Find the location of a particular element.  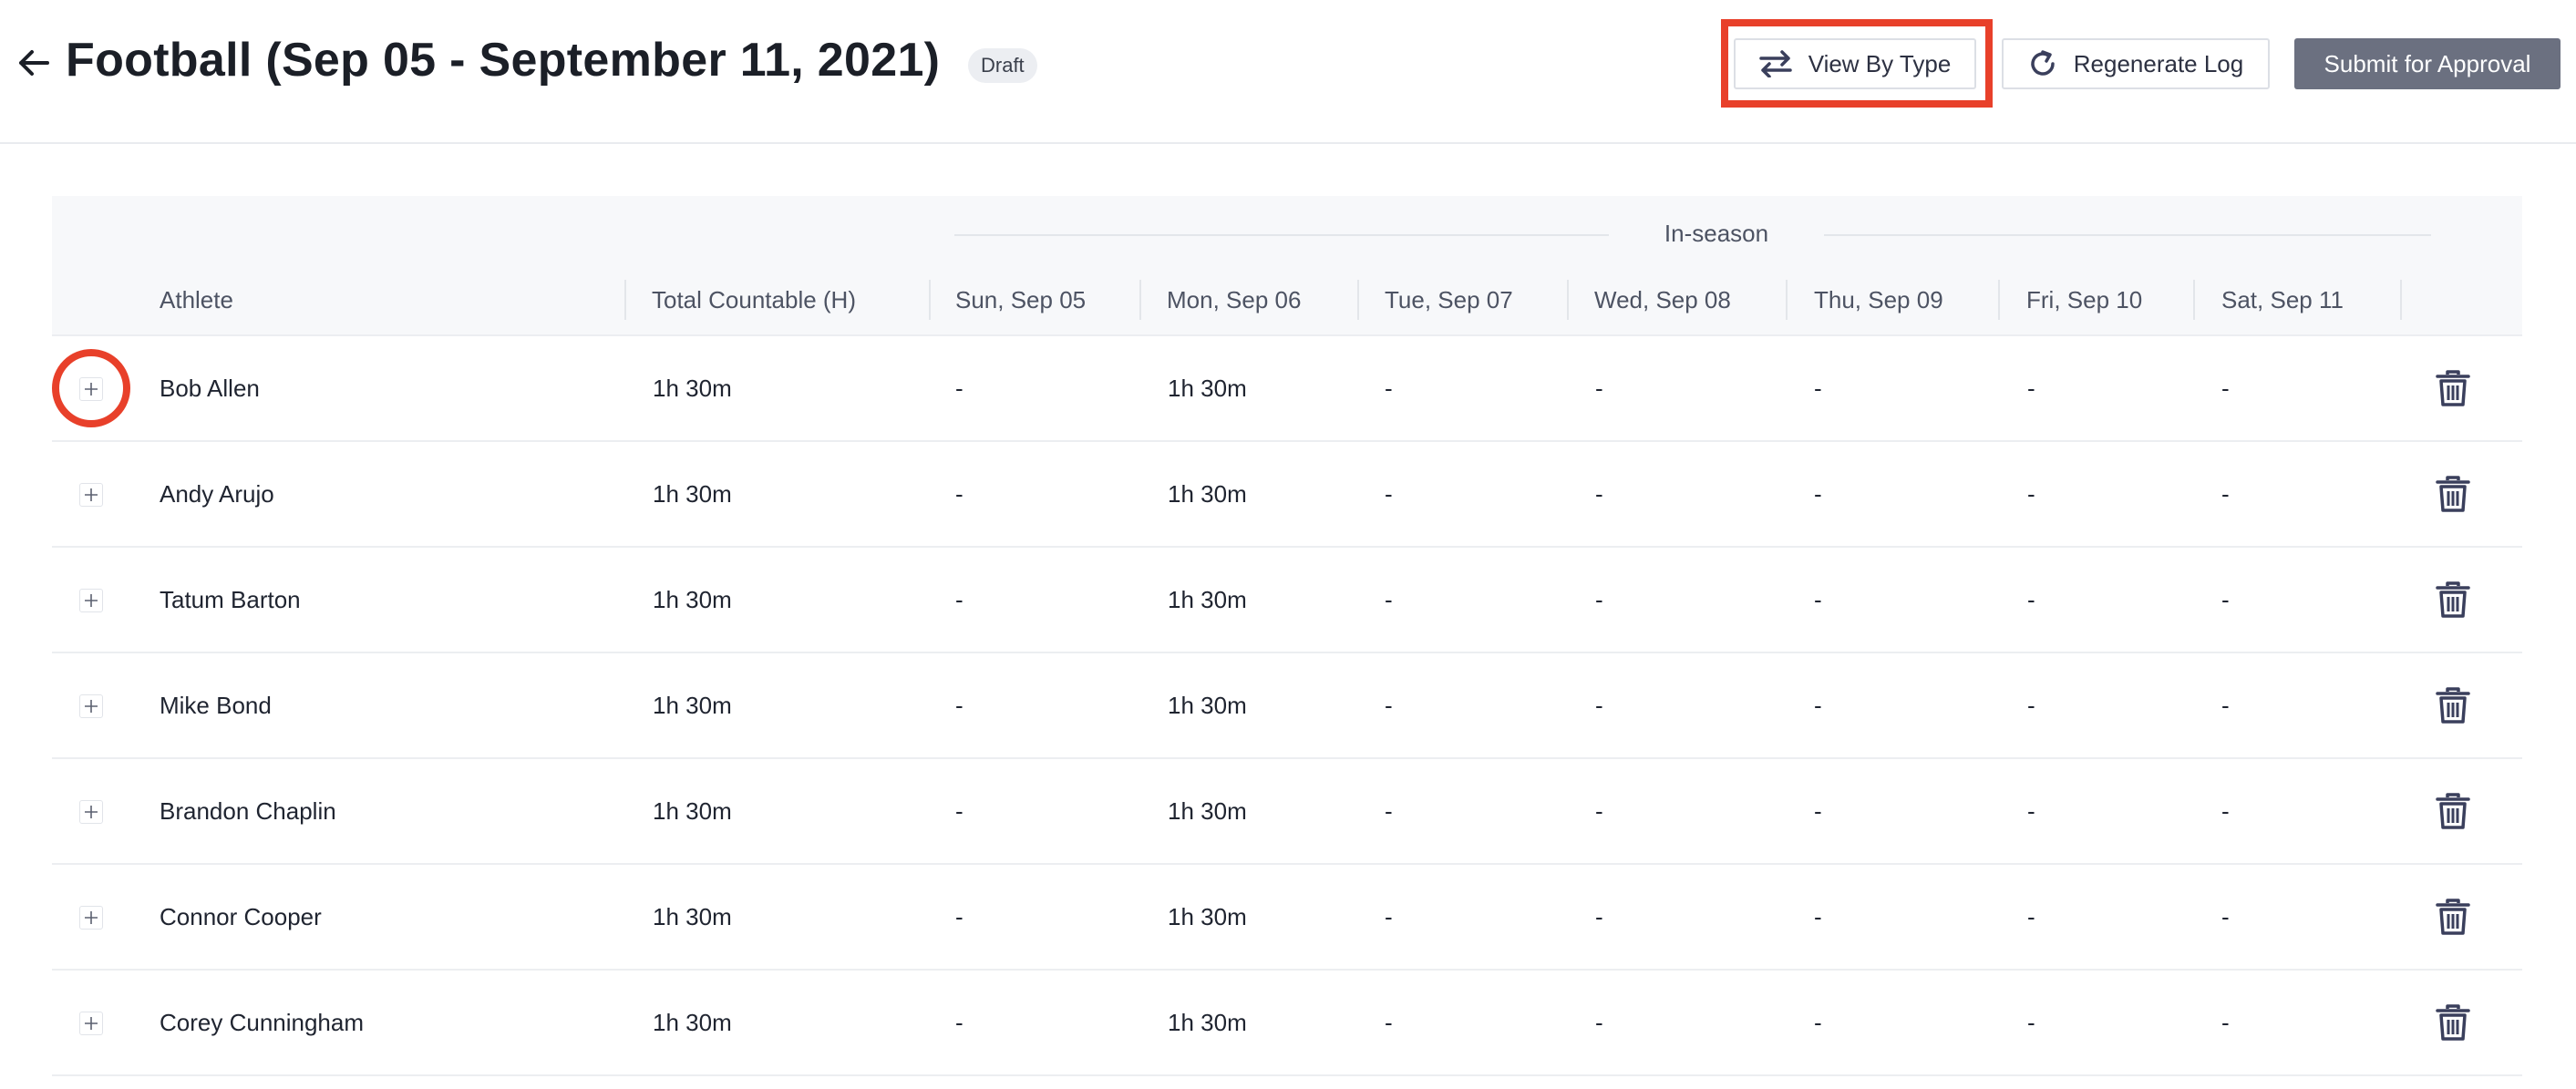

view-by-type-label: View By Type is located at coordinates (1880, 63).